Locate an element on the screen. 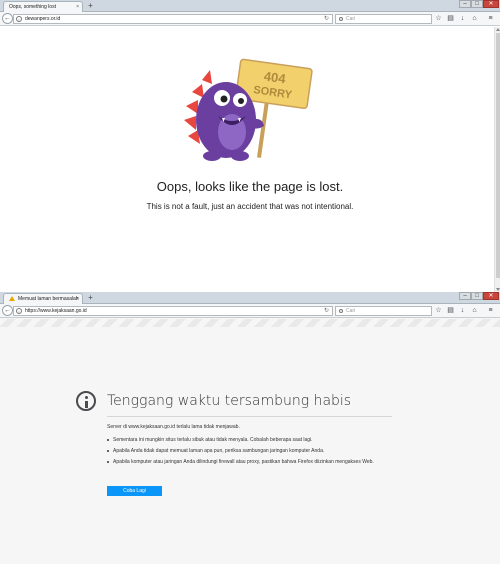 The image size is (500, 564). scroll-down-arrow-icon is located at coordinates (498, 289).